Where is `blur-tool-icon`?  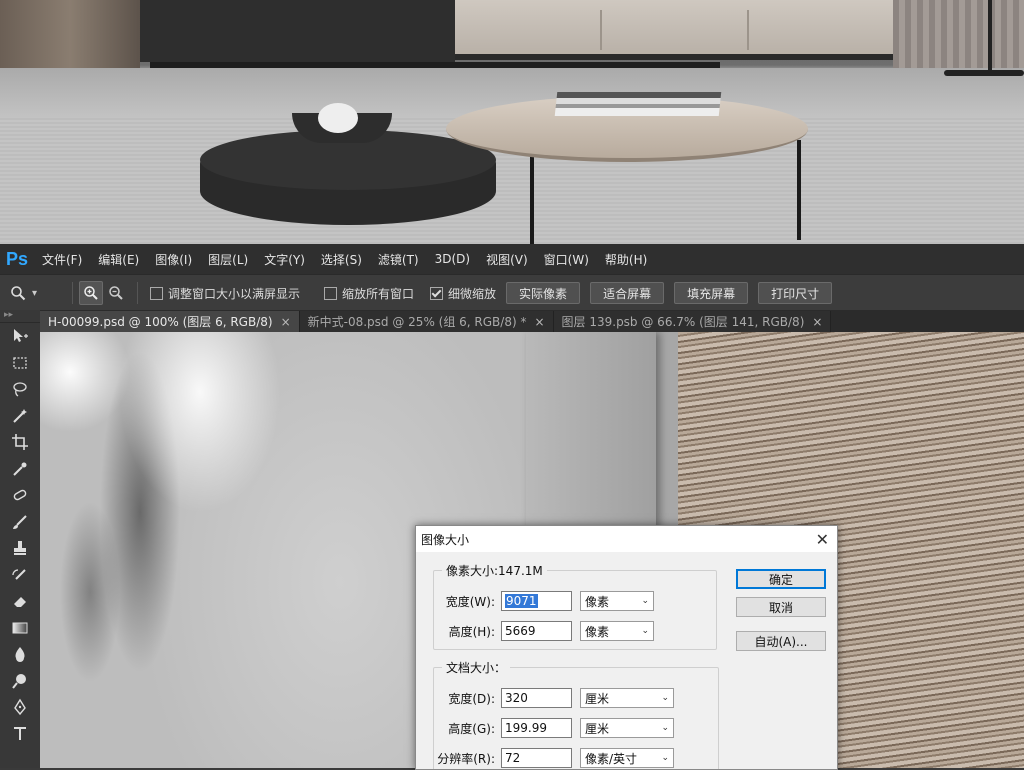
blur-tool-icon is located at coordinates (20, 654).